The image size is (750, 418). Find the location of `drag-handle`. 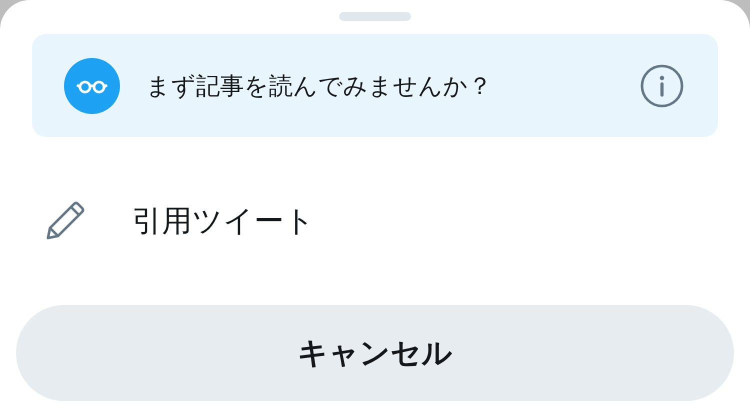

drag-handle is located at coordinates (375, 16).